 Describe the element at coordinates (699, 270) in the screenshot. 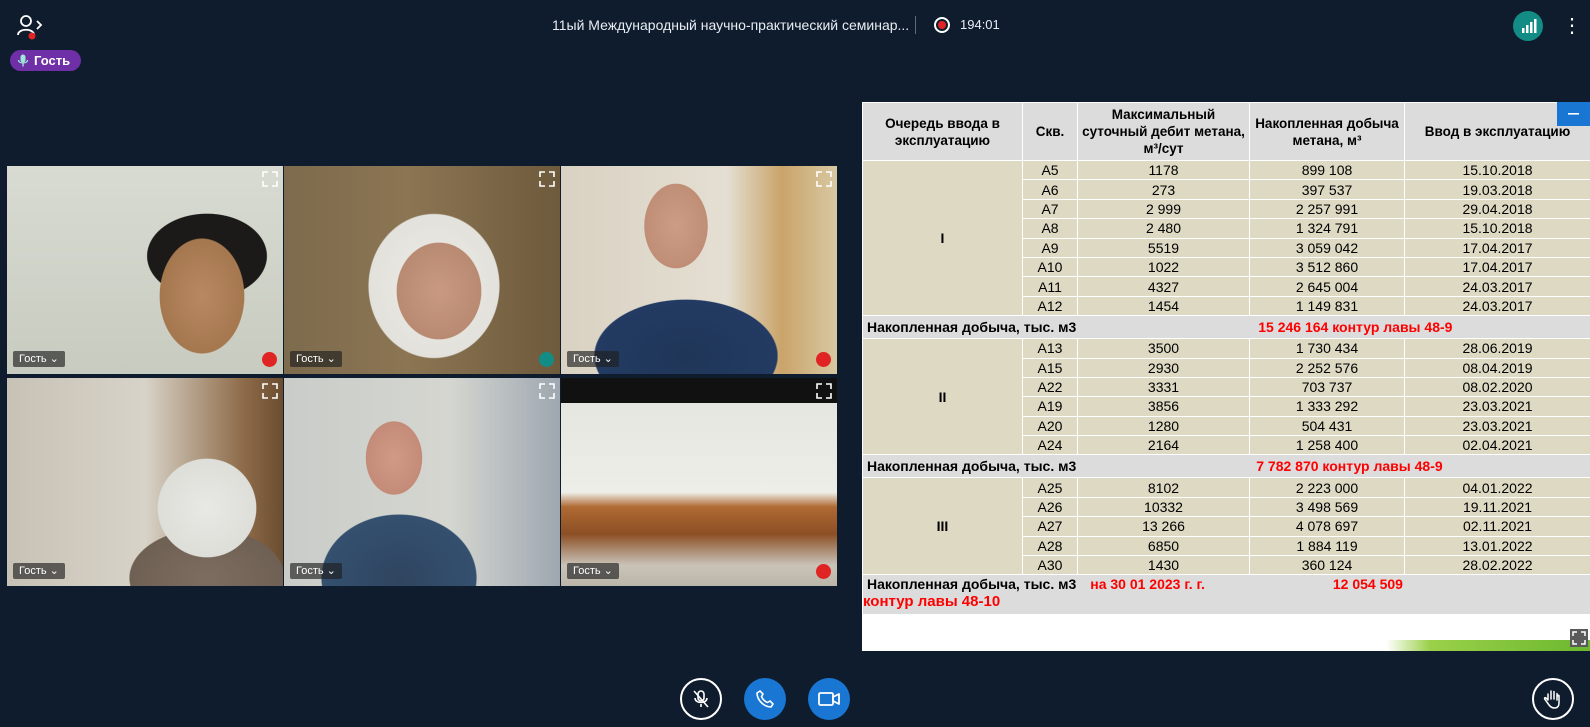

I see `video-tile-3: Гость ⌄` at that location.